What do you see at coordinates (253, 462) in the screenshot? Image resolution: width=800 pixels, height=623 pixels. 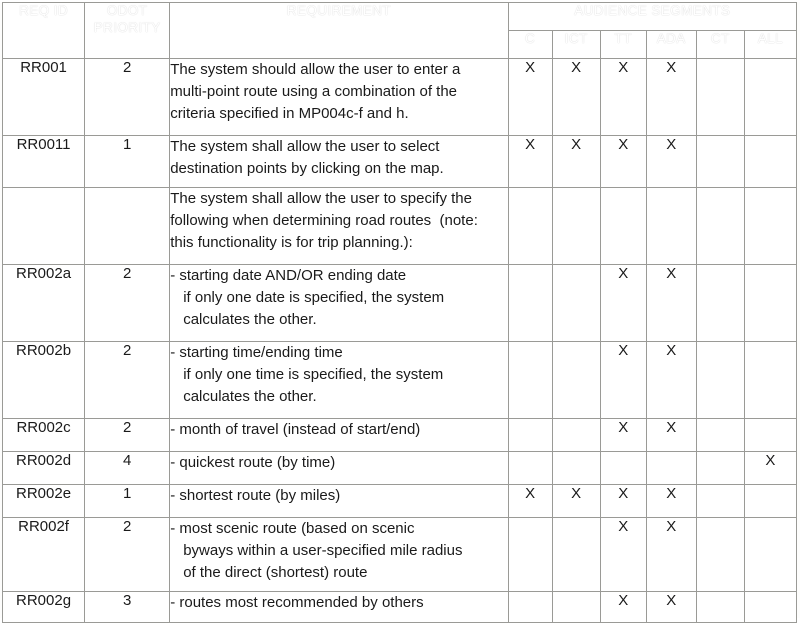 I see `requirement-line: - quickest route (by time)` at bounding box center [253, 462].